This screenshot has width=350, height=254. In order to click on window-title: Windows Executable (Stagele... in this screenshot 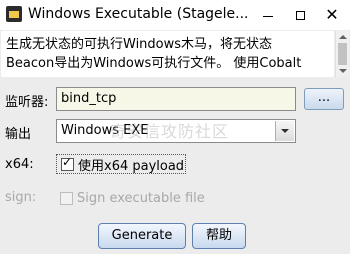, I will do `click(138, 14)`.